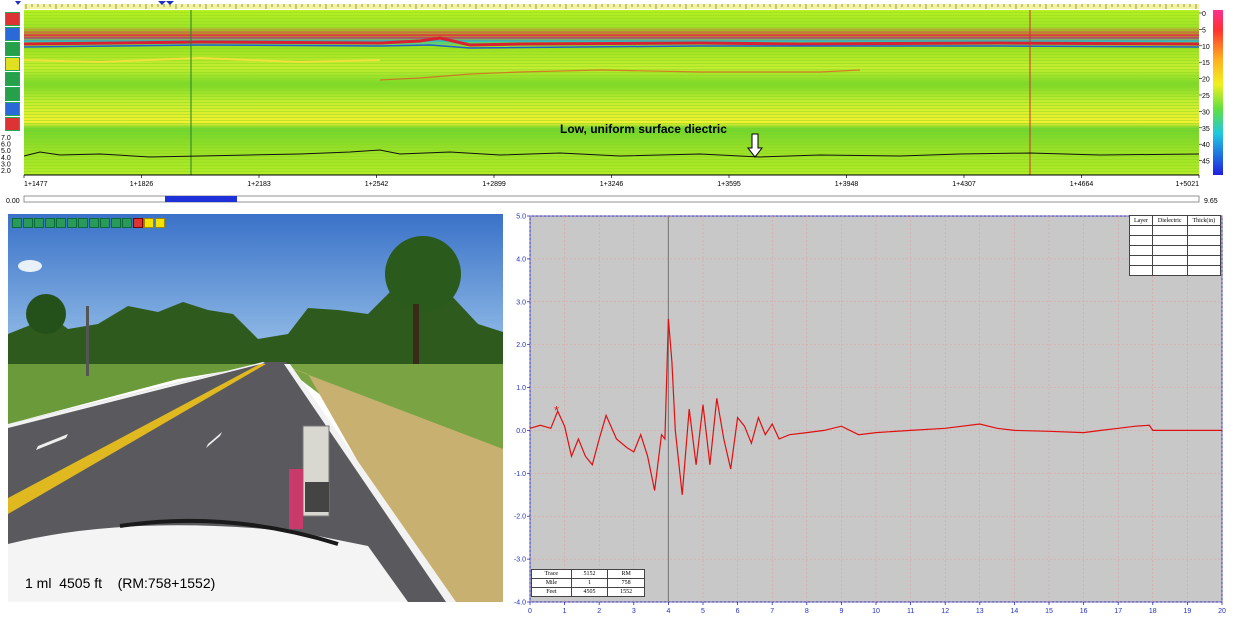 Image resolution: width=1236 pixels, height=619 pixels. What do you see at coordinates (12, 94) in the screenshot?
I see `gpr-marker-icon` at bounding box center [12, 94].